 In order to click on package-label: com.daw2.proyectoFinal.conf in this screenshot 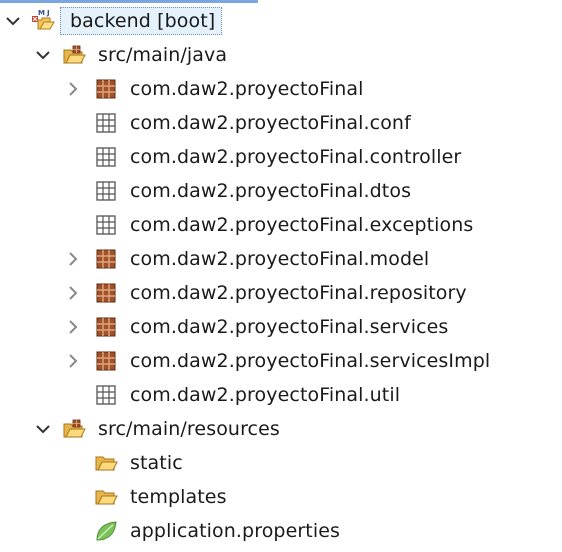, I will do `click(270, 123)`.